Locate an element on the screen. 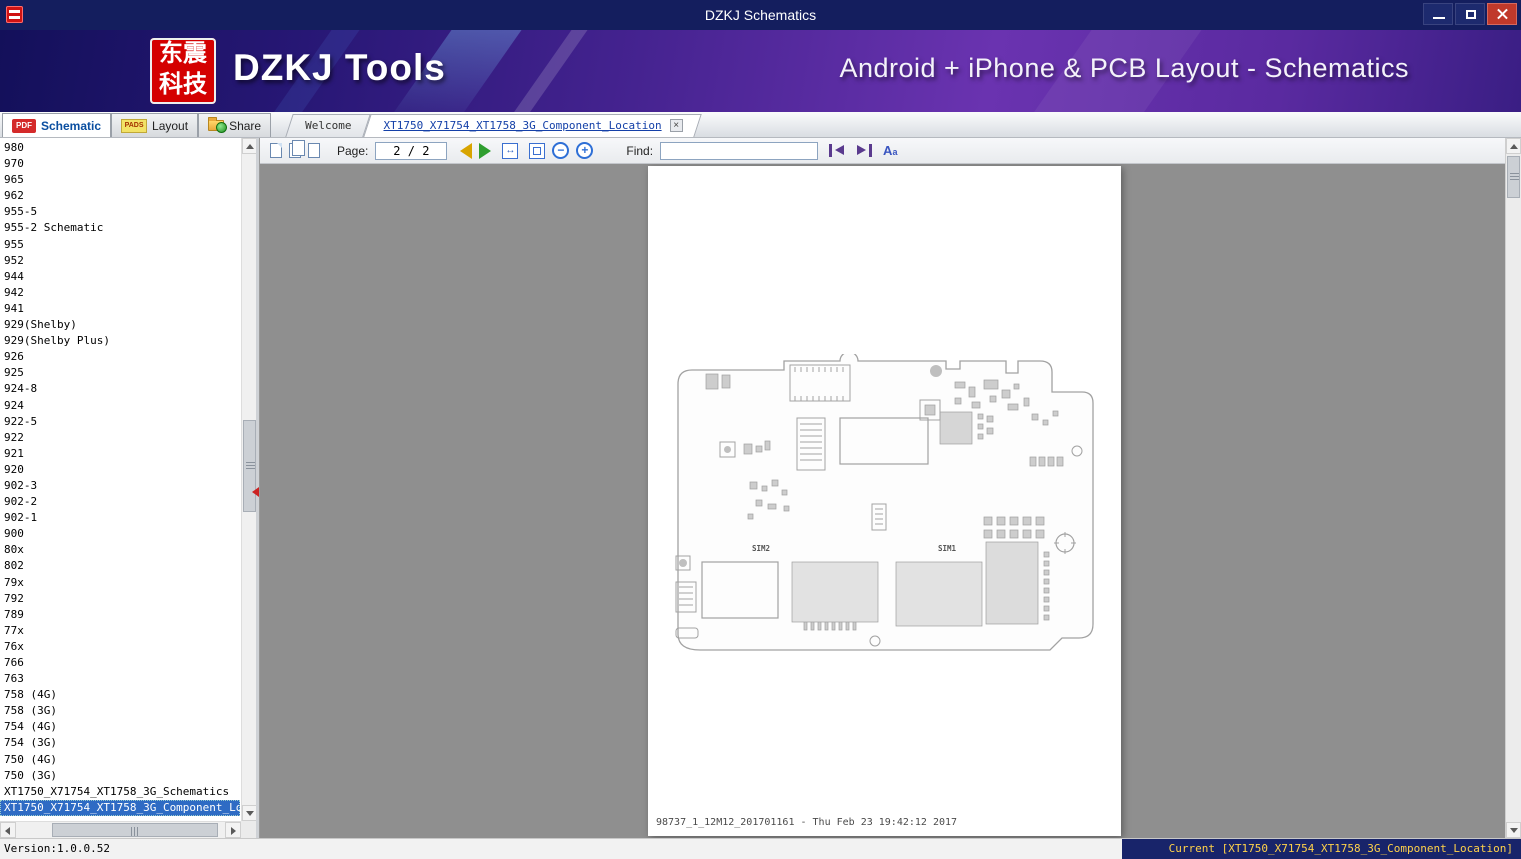 Image resolution: width=1521 pixels, height=859 pixels. page-spread-icon is located at coordinates (314, 150).